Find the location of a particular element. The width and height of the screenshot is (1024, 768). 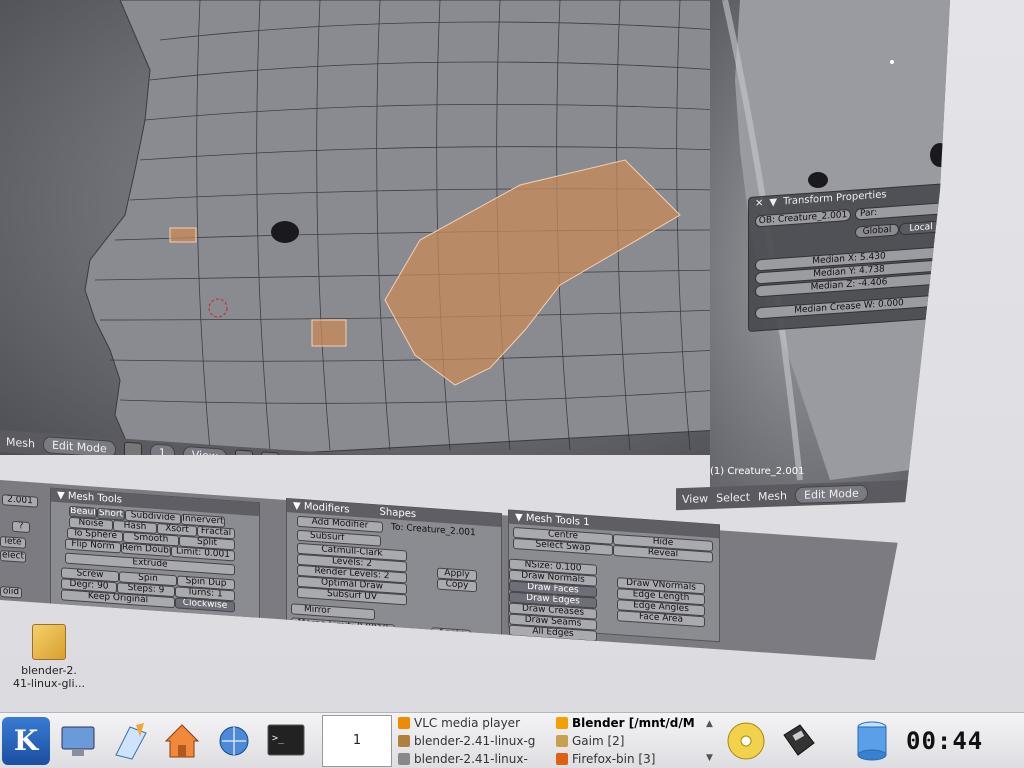

task-label: Gaim [2] is located at coordinates (598, 740).